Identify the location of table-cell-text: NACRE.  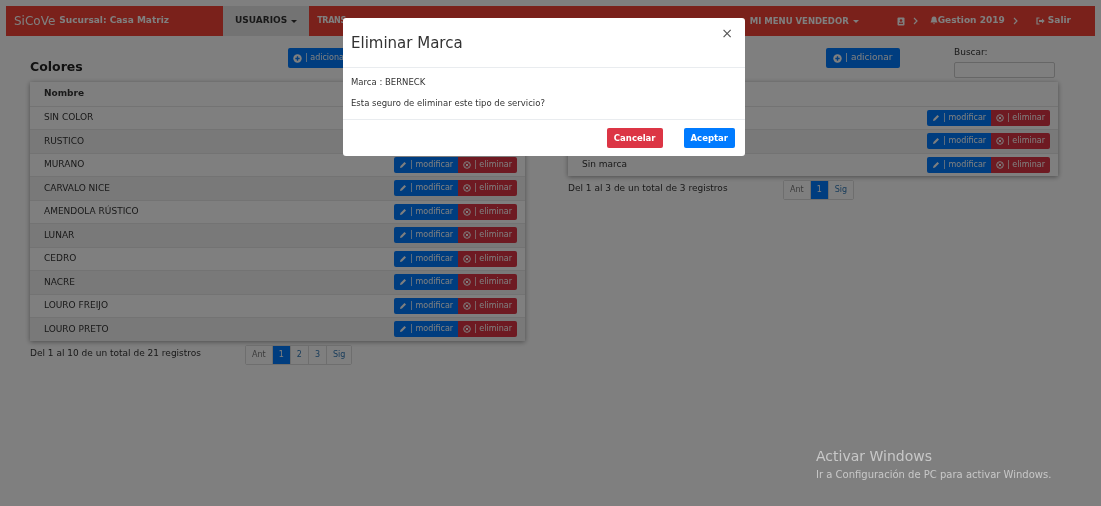
(60, 282).